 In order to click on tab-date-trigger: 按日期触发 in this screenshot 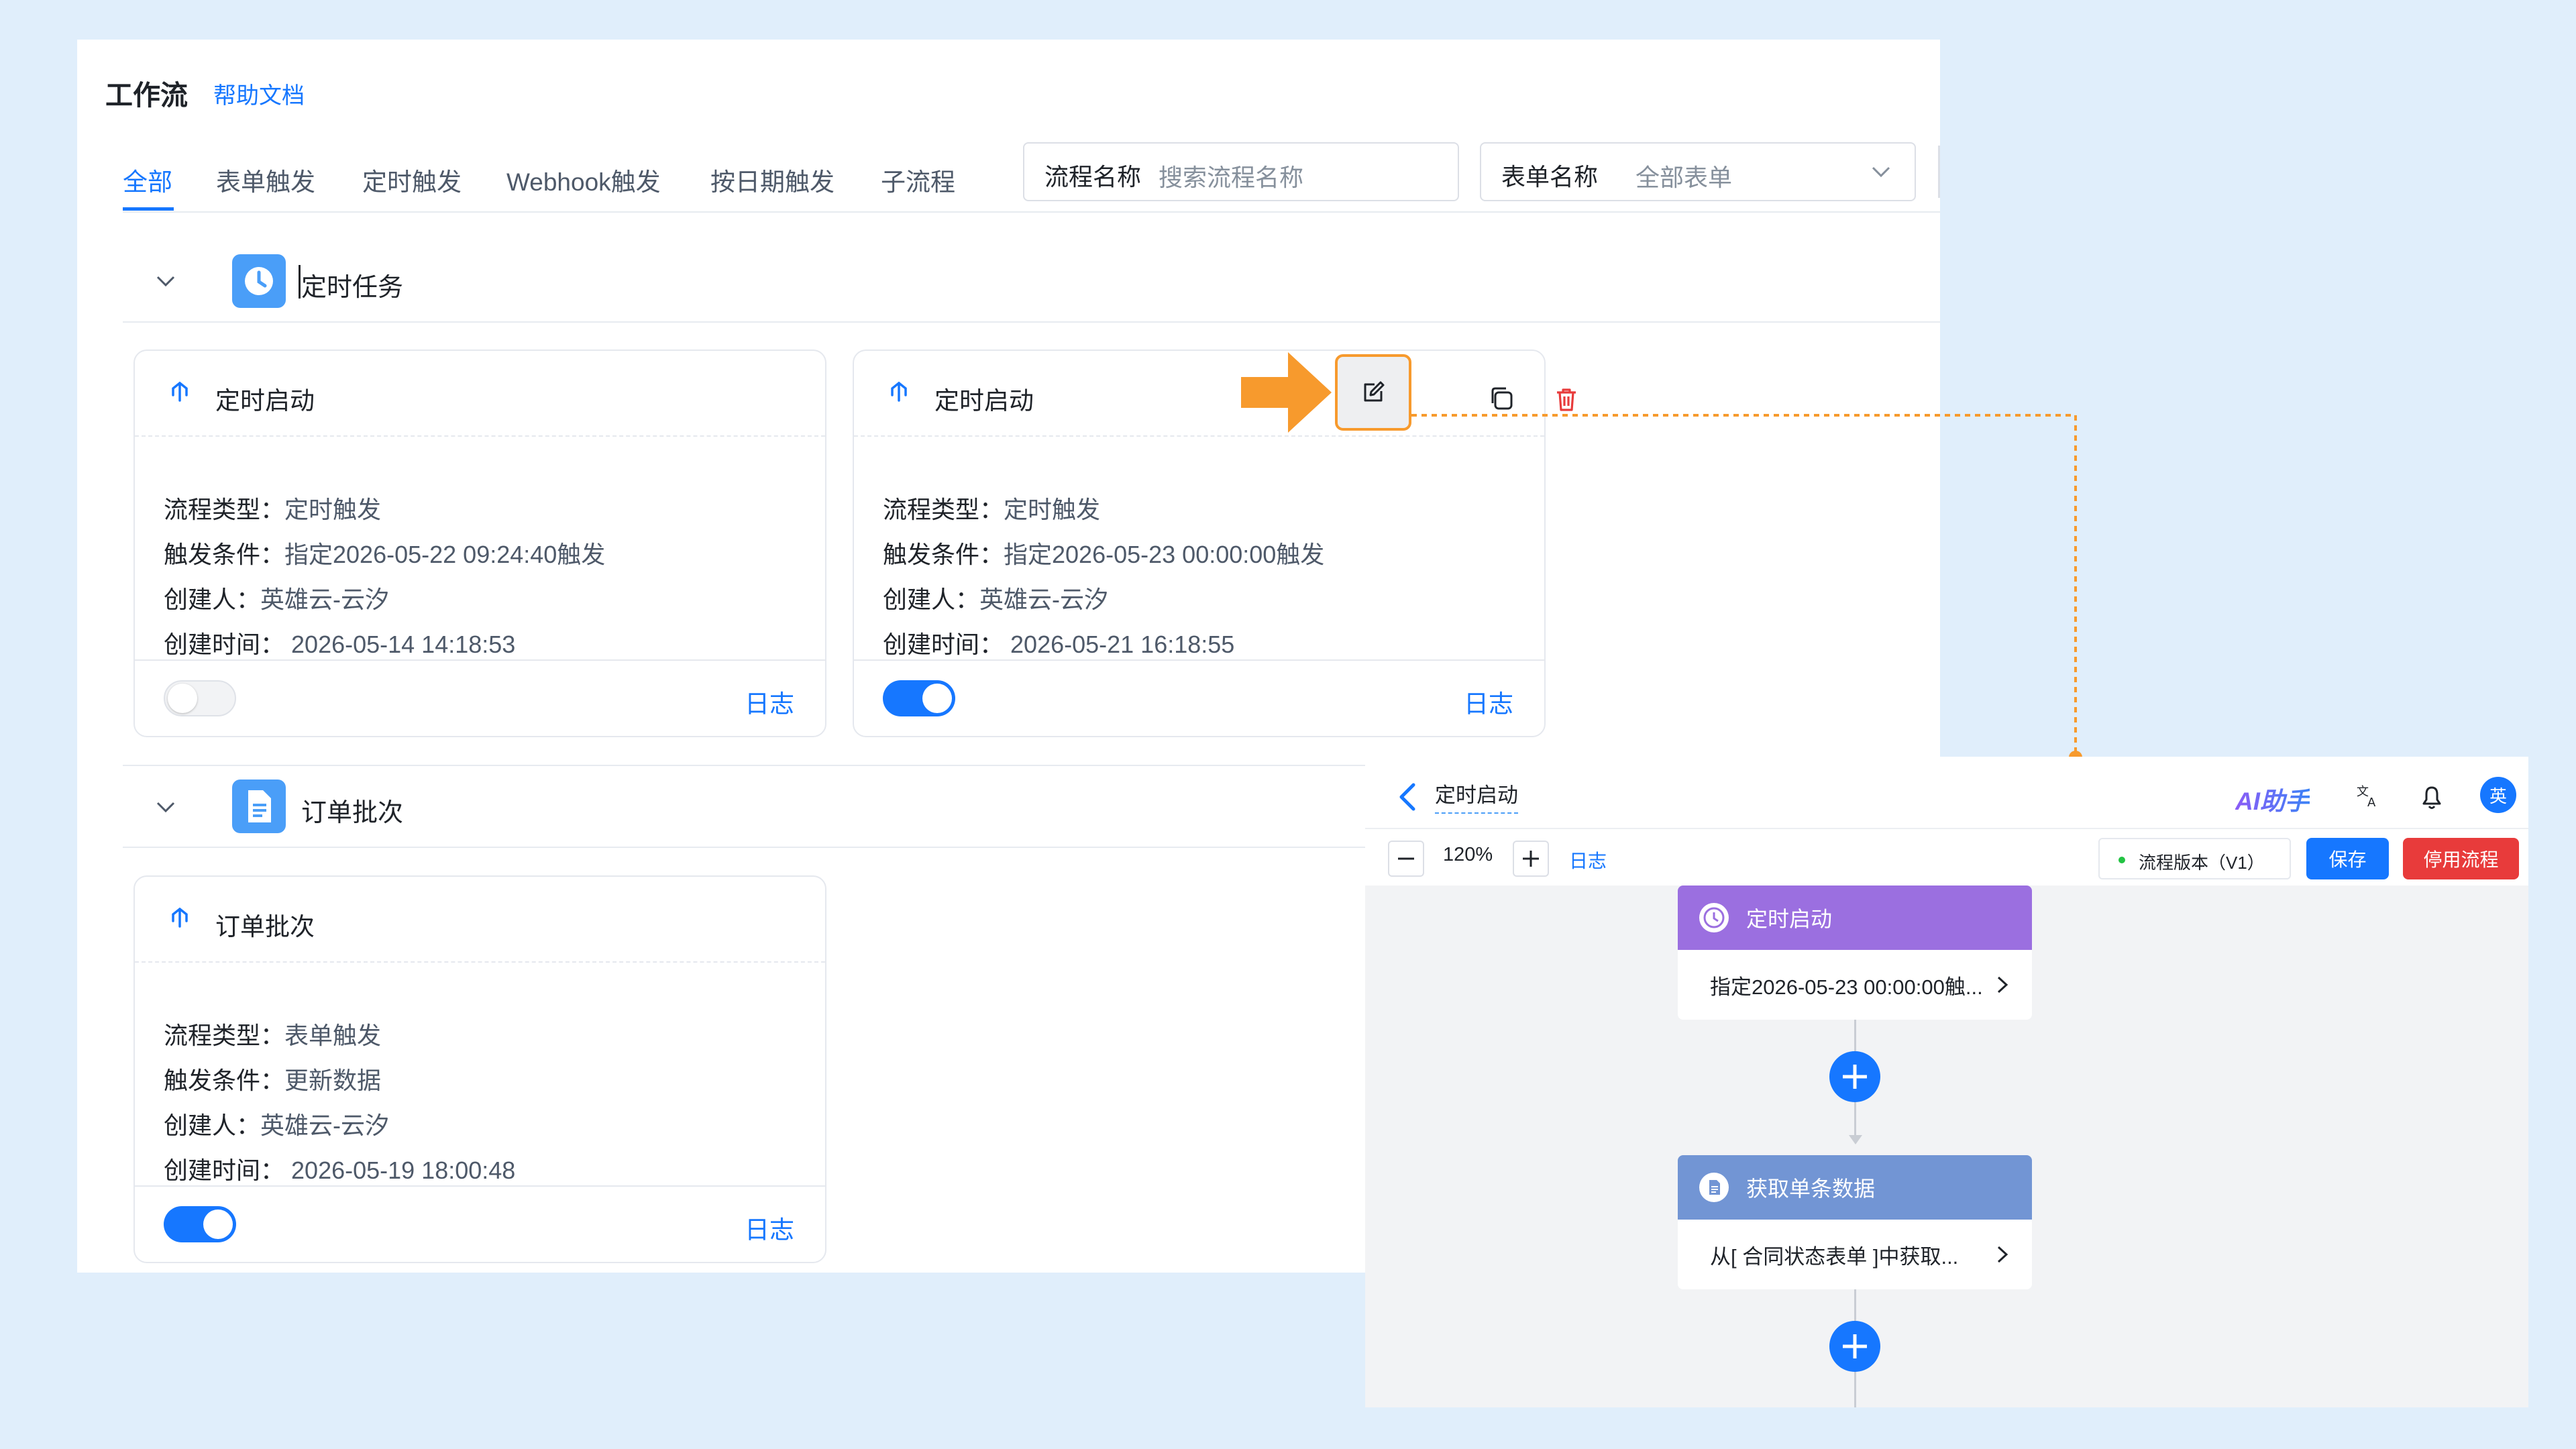, I will do `click(772, 180)`.